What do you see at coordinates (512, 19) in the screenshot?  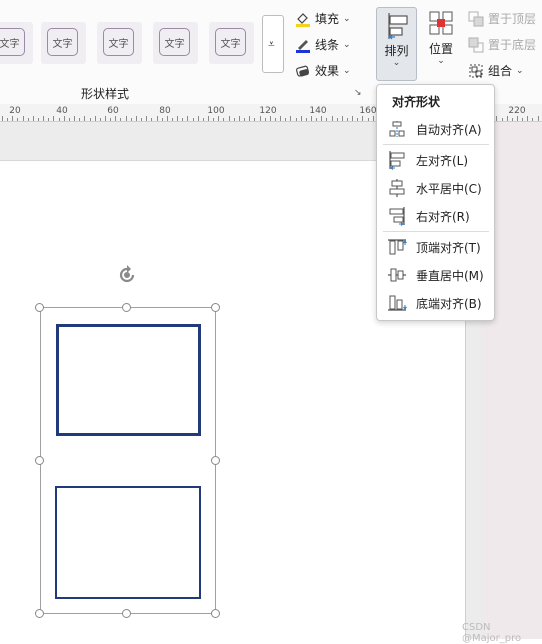 I see `bring-forward-label: 置于顶层` at bounding box center [512, 19].